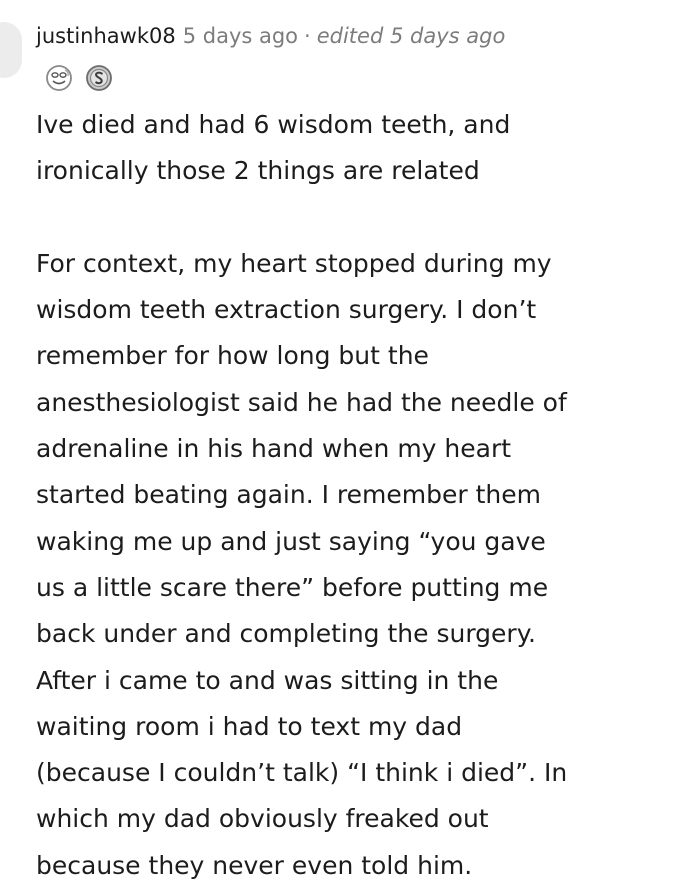  What do you see at coordinates (106, 36) in the screenshot?
I see `author-link: justinhawk08` at bounding box center [106, 36].